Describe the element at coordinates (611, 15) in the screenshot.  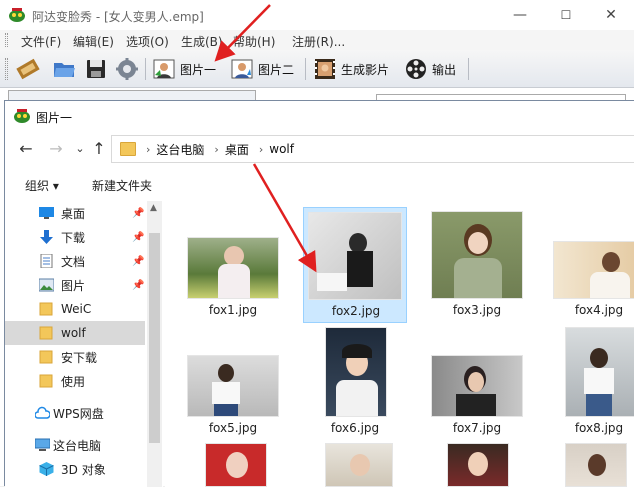
I see `close-button: ✕` at that location.